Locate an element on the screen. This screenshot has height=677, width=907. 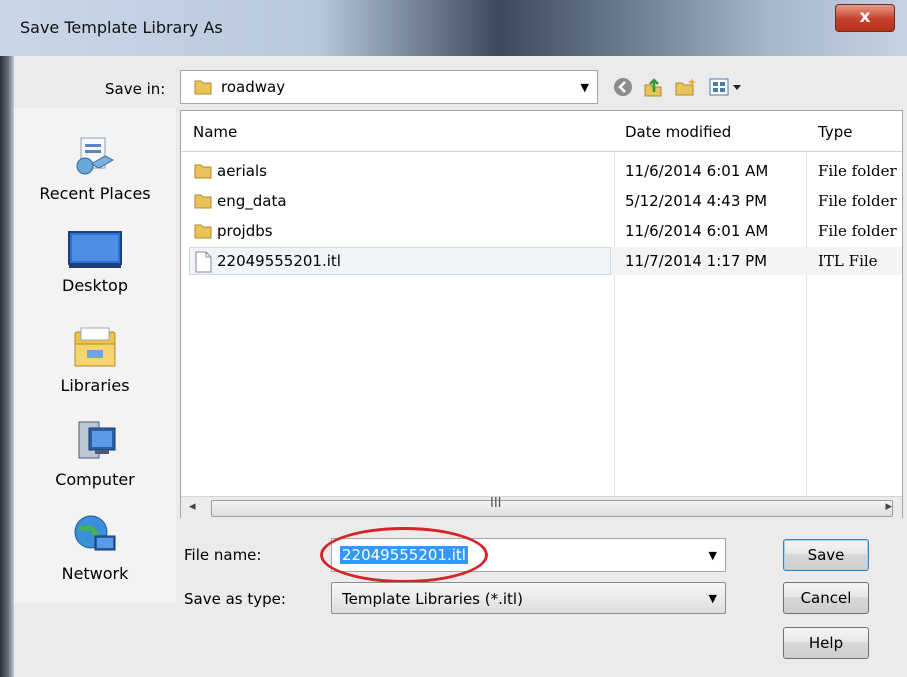
network-icon is located at coordinates (95, 533).